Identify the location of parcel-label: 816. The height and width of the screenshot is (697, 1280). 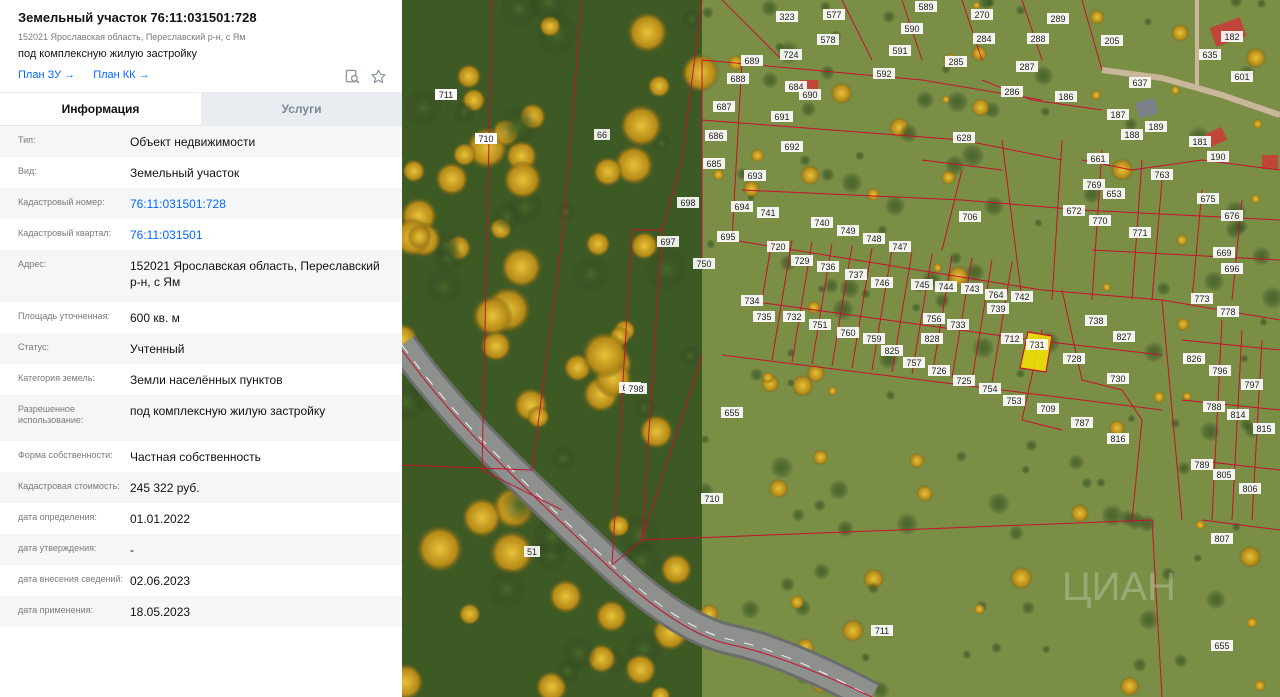
(1117, 439).